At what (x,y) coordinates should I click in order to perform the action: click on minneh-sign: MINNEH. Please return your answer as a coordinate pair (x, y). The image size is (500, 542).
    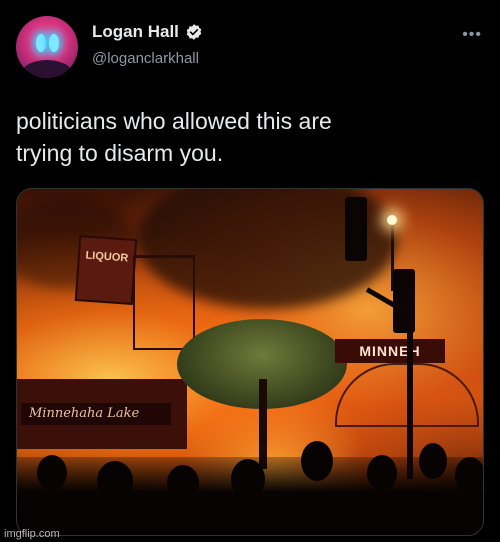
    Looking at the image, I should click on (390, 351).